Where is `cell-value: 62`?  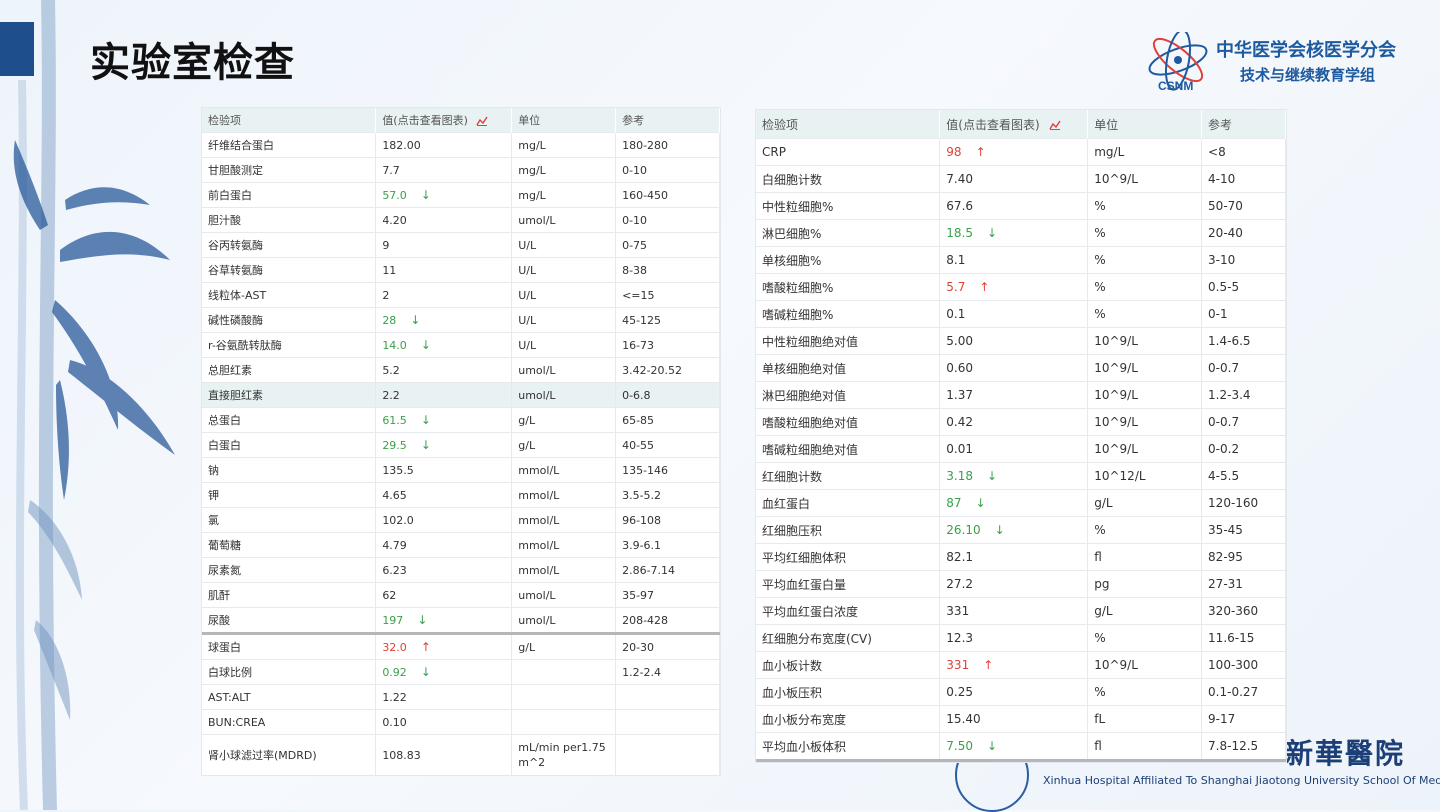
cell-value: 62 is located at coordinates (444, 595).